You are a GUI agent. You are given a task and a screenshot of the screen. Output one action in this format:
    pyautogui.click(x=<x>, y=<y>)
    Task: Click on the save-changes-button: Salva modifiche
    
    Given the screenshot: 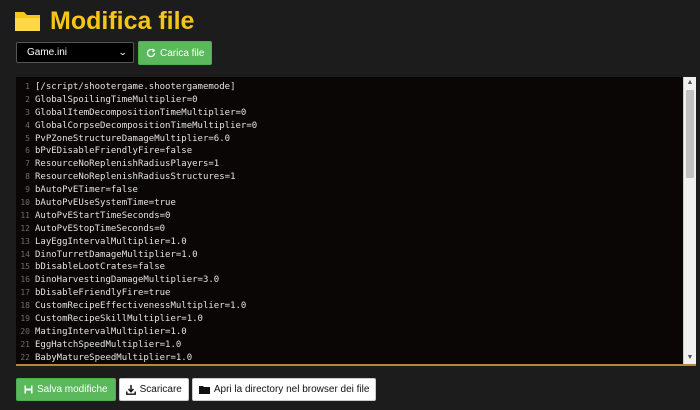 What is the action you would take?
    pyautogui.click(x=66, y=389)
    